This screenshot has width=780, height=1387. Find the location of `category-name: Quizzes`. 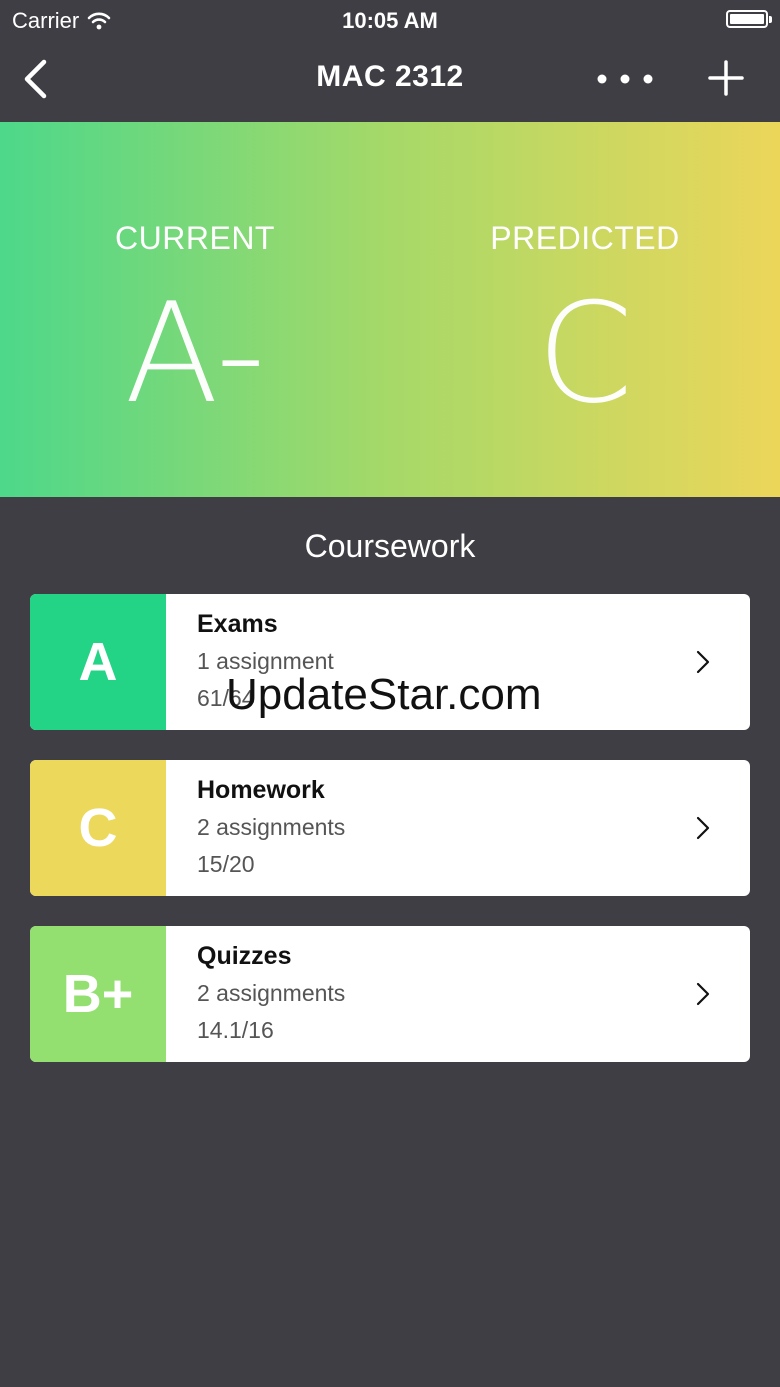

category-name: Quizzes is located at coordinates (244, 956).